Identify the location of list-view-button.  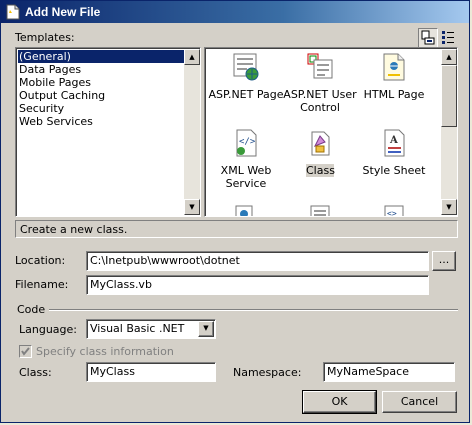
(449, 38).